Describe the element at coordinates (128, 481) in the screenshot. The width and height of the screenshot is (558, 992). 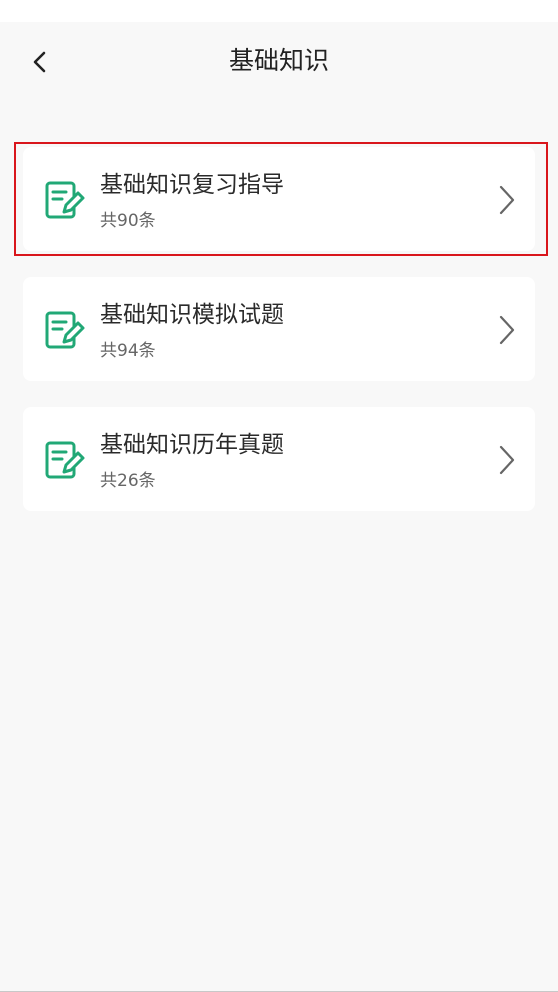
I see `item-count: 共26条` at that location.